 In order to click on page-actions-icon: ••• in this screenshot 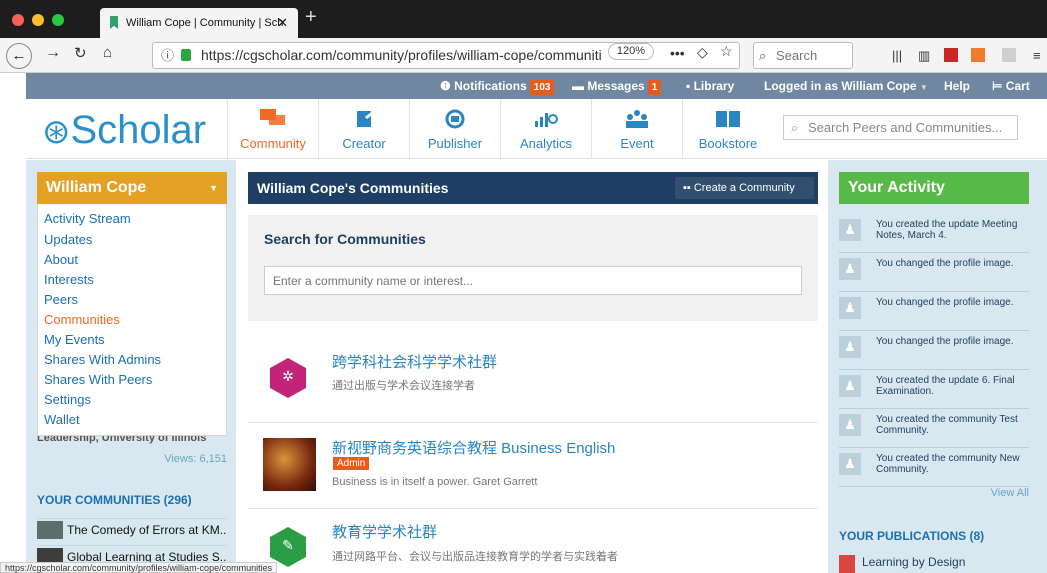, I will do `click(677, 53)`.